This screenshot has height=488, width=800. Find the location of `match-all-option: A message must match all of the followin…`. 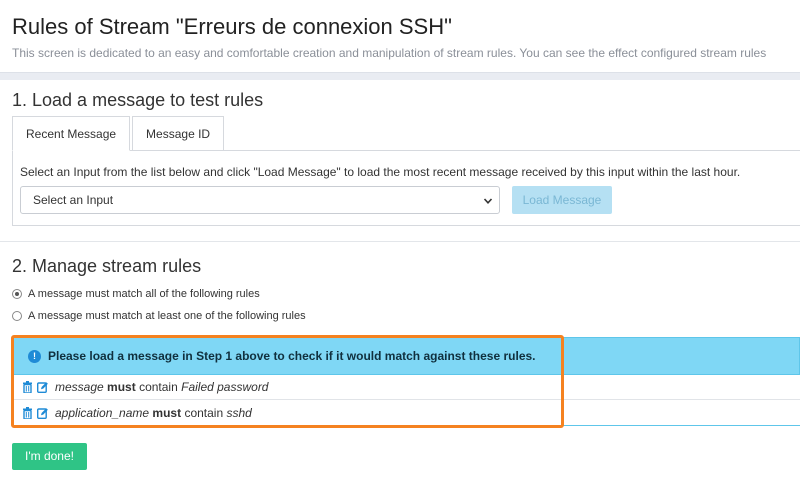

match-all-option: A message must match all of the followin… is located at coordinates (136, 294).